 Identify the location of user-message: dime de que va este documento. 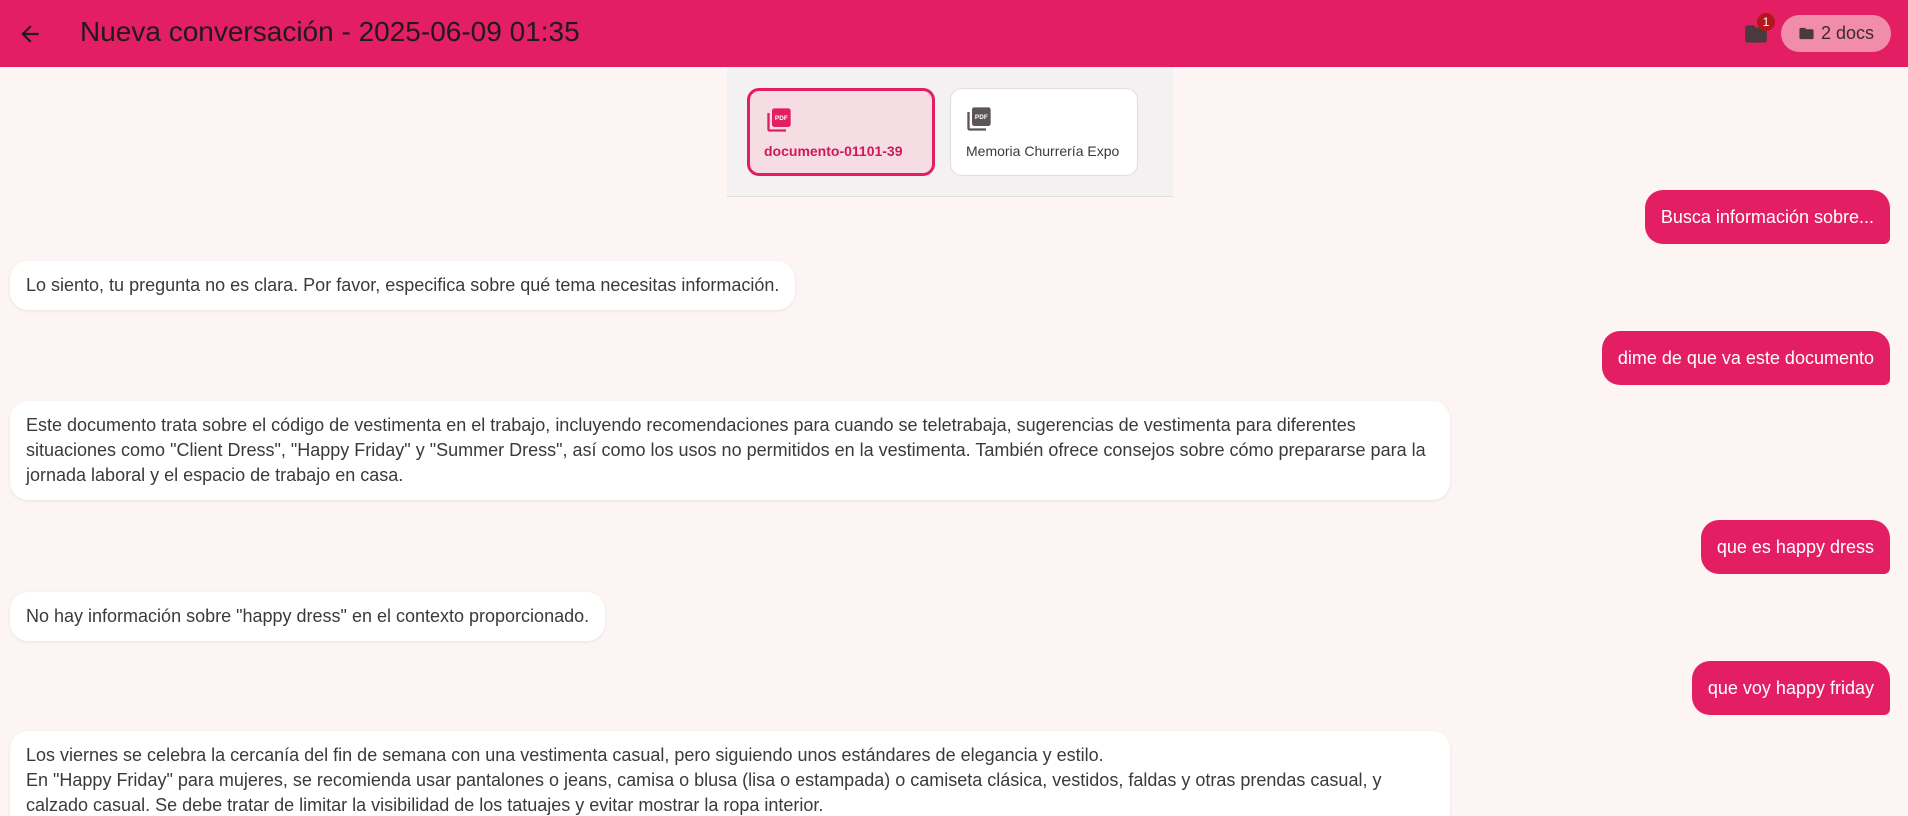
(1745, 358).